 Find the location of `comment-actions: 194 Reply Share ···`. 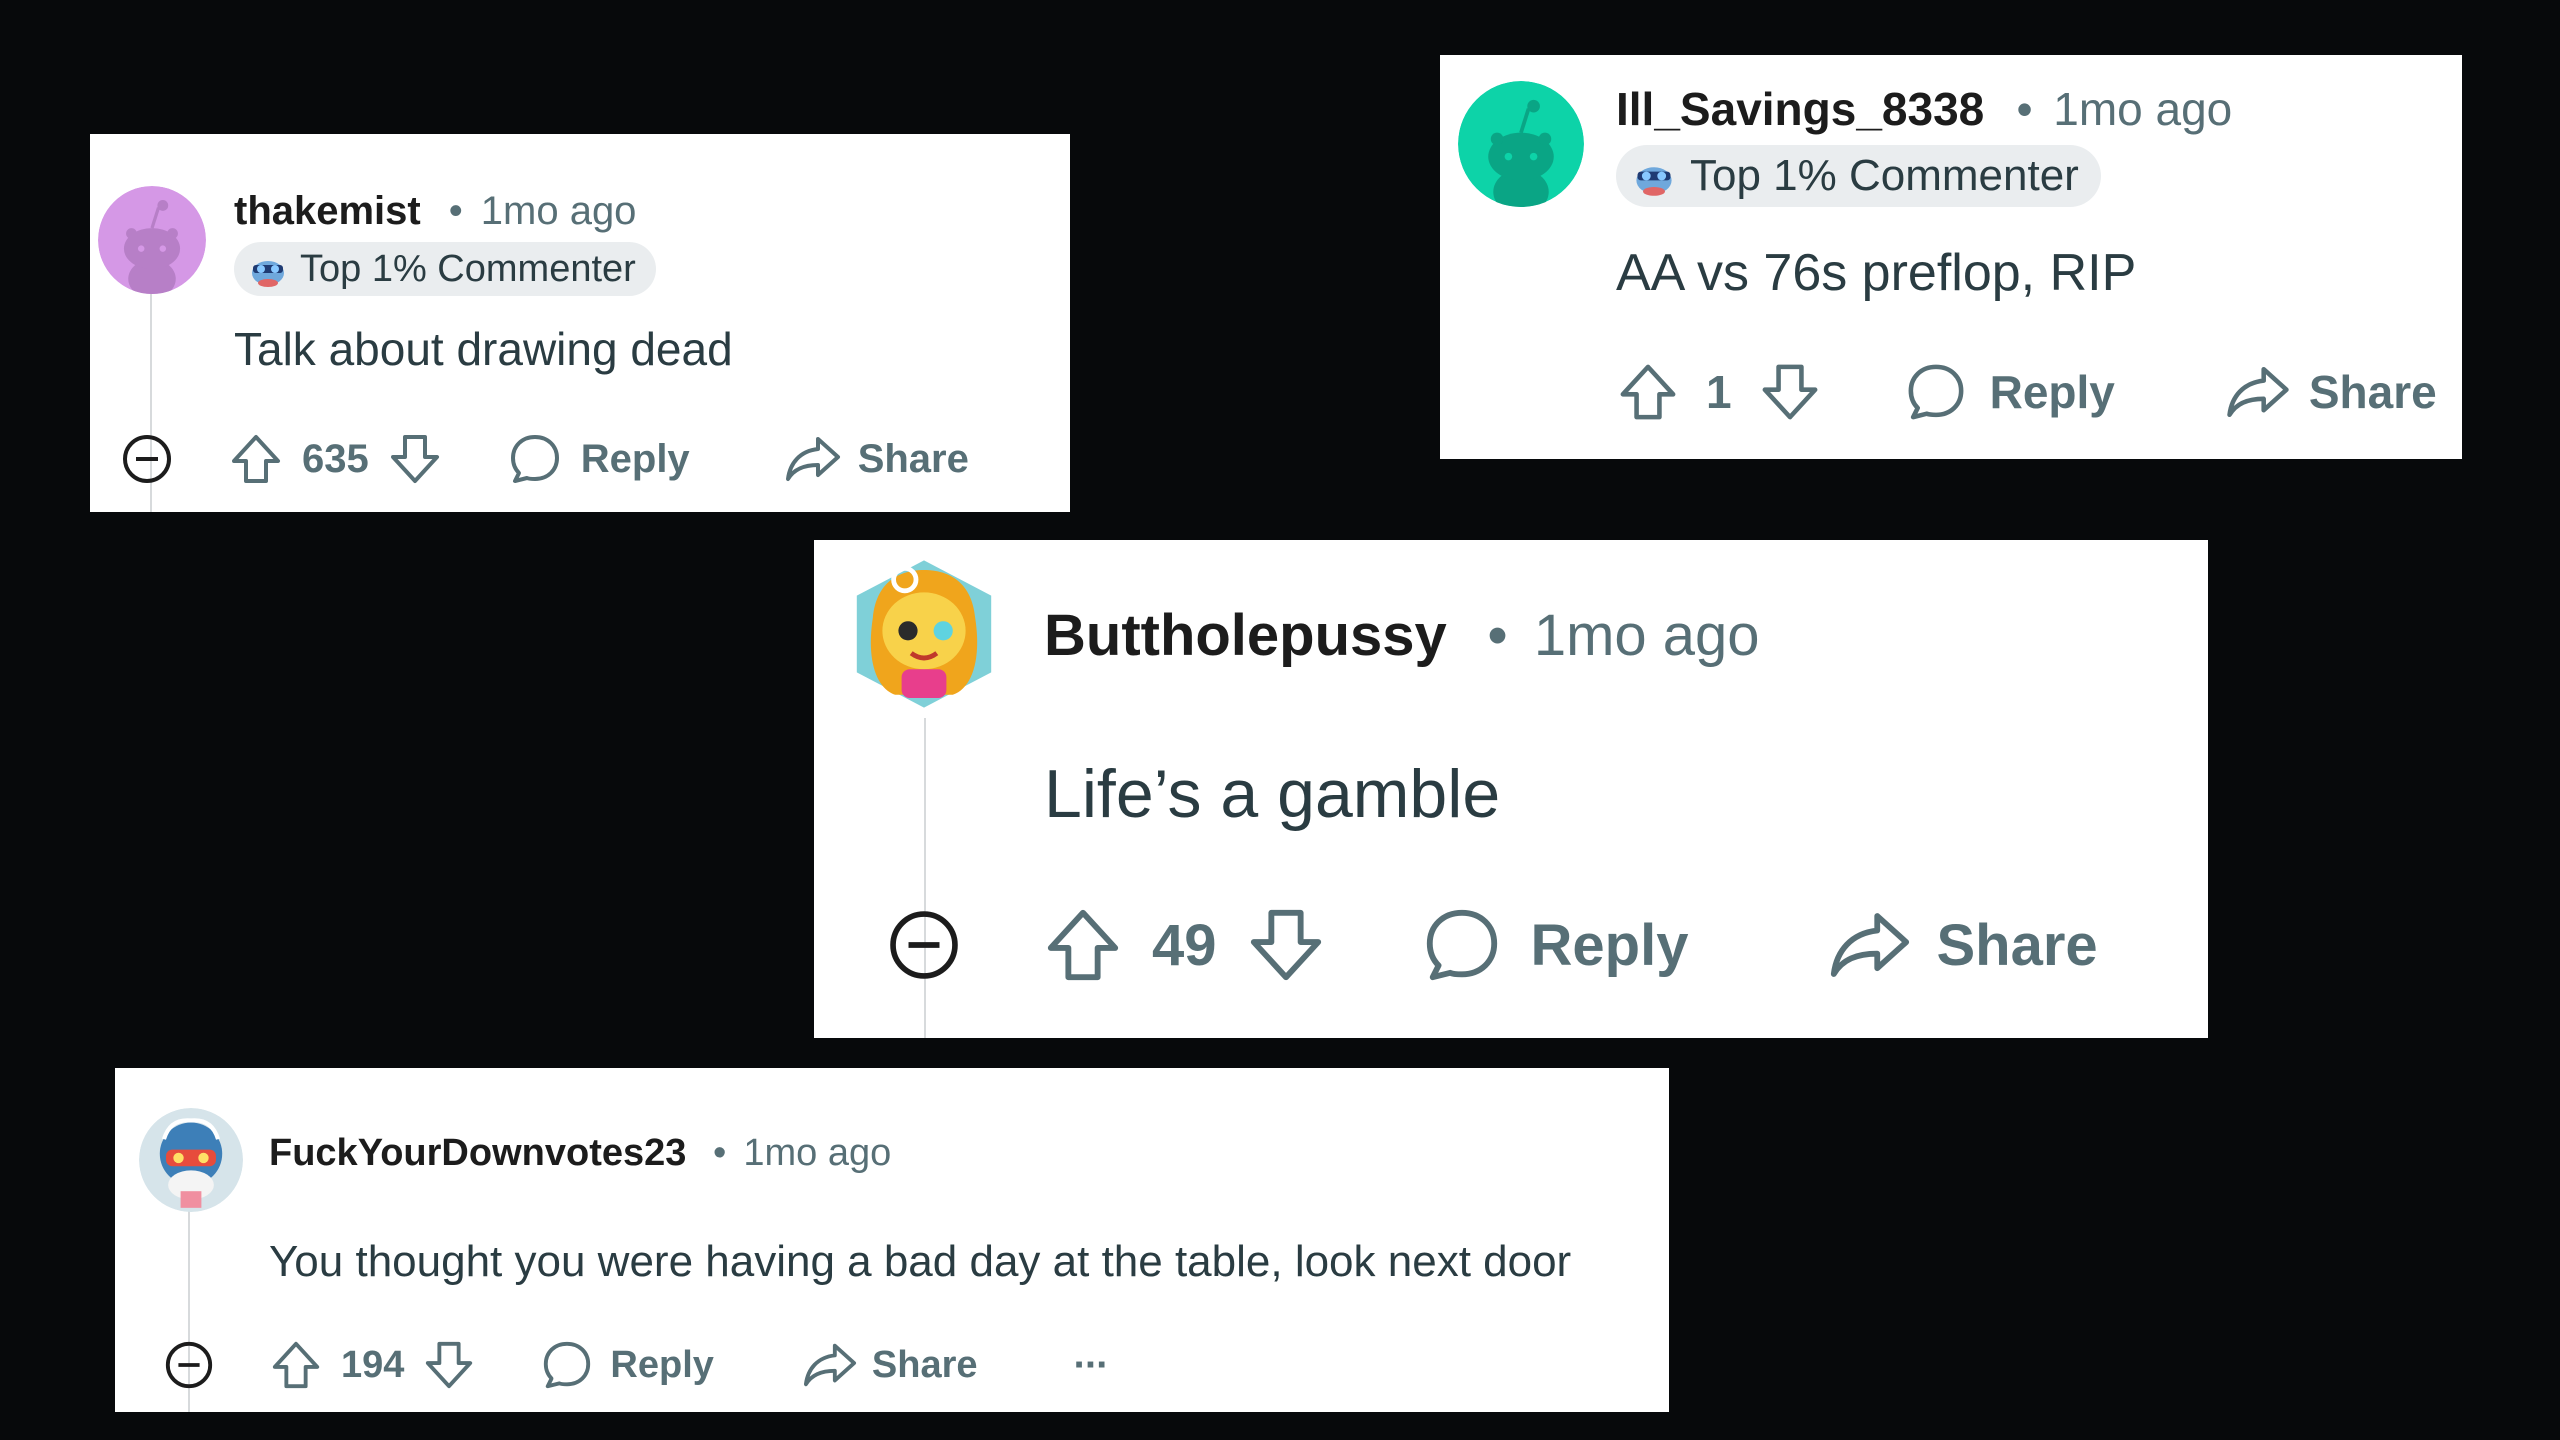

comment-actions: 194 Reply Share ··· is located at coordinates (636, 1365).